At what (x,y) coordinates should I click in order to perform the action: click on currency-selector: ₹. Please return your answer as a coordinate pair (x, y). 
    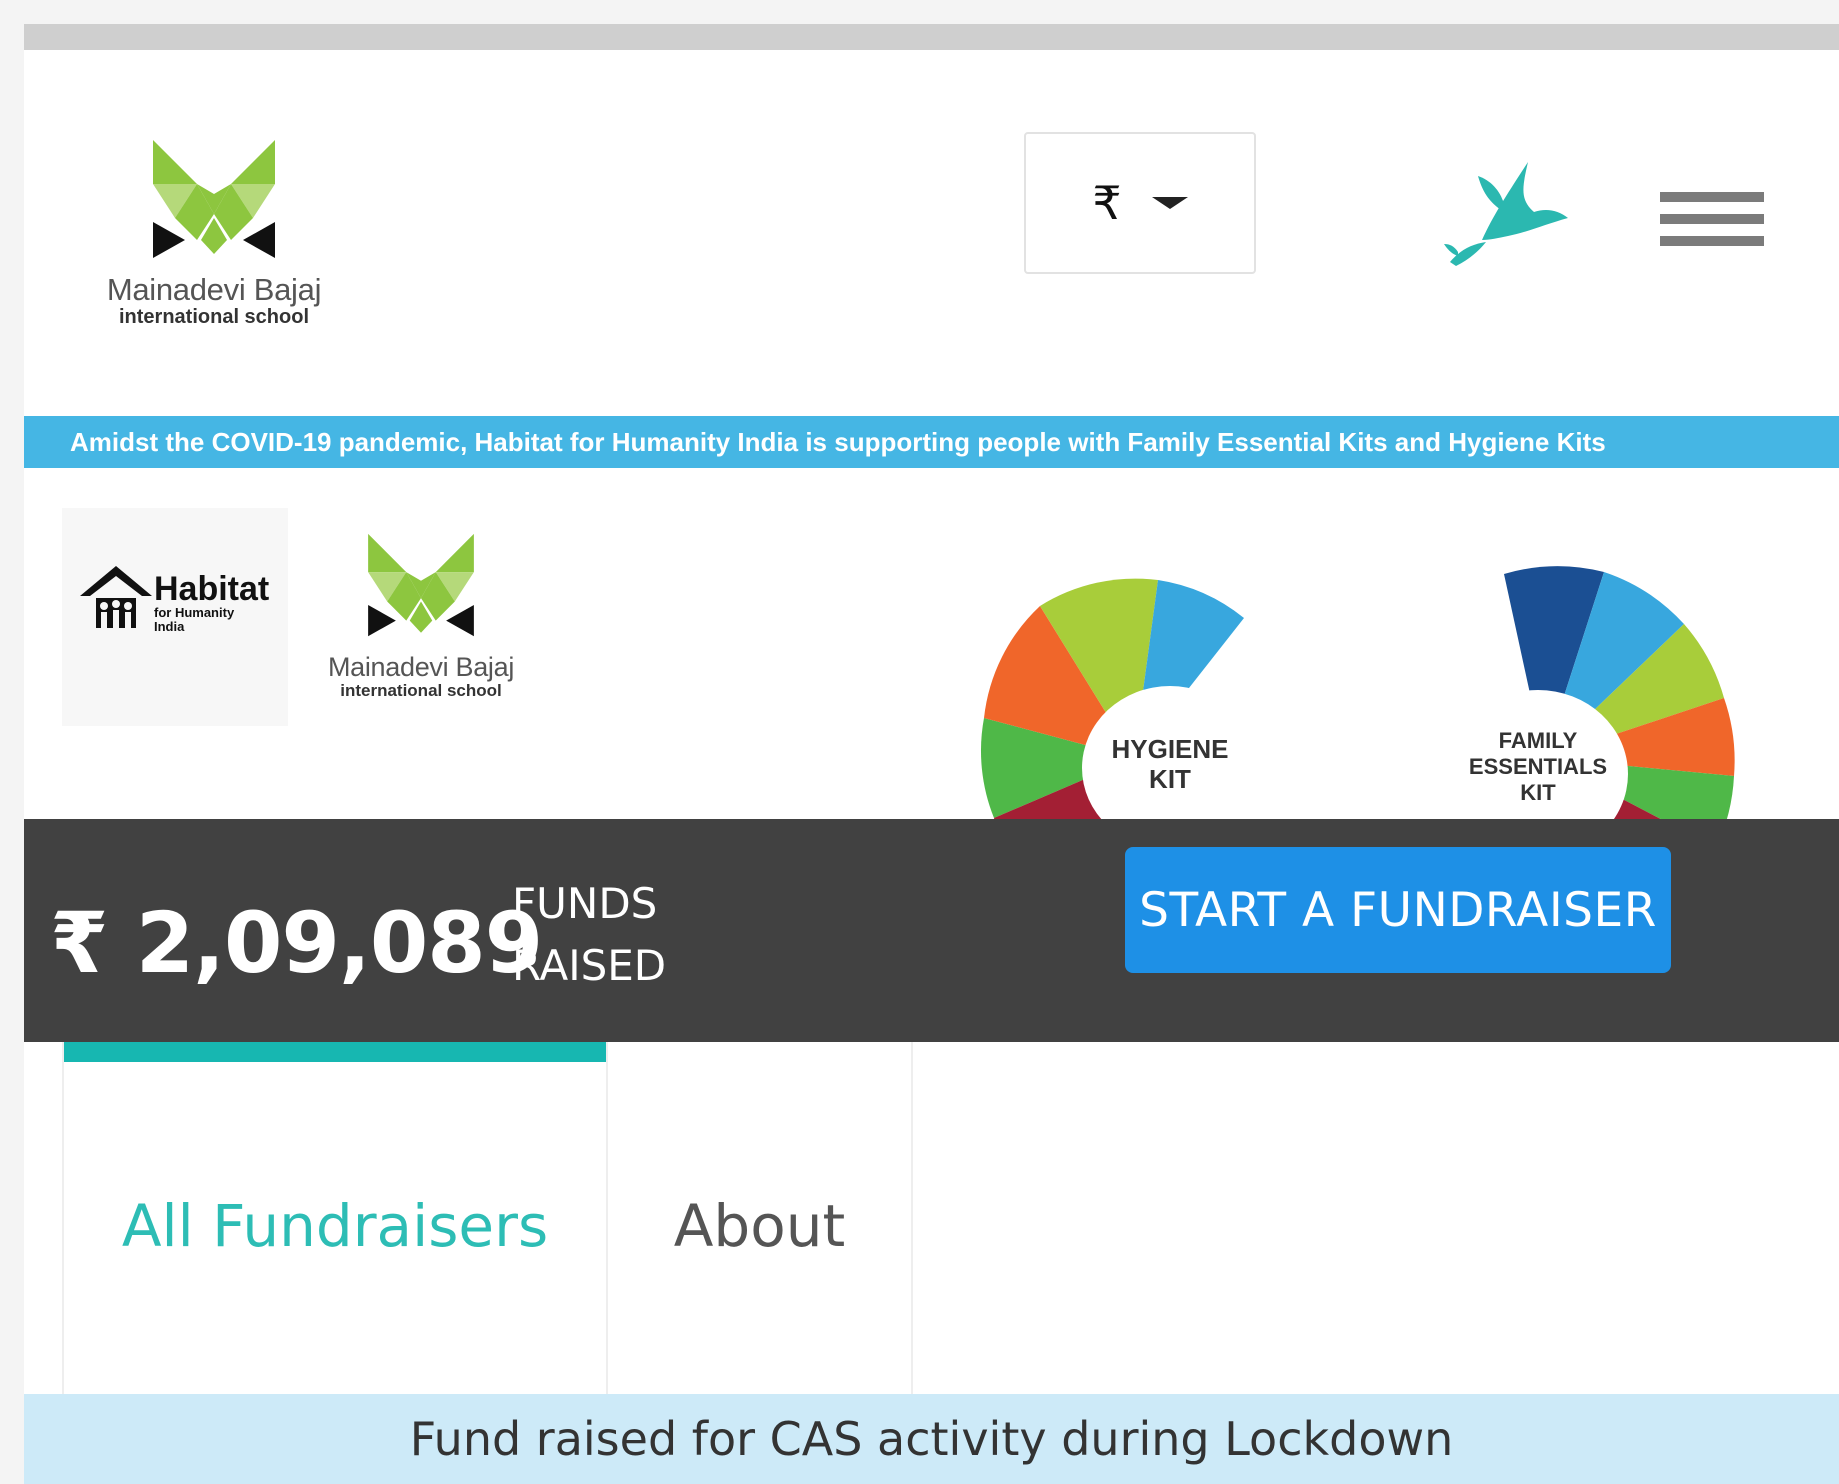
    Looking at the image, I should click on (1140, 203).